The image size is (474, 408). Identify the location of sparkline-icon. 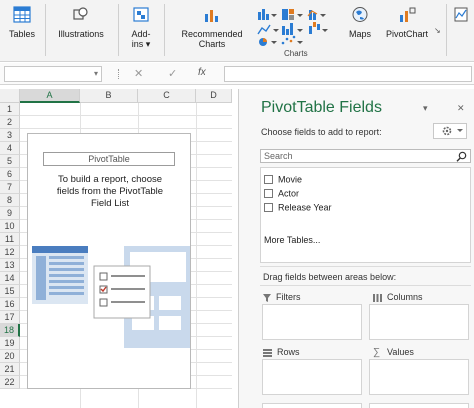
(461, 14).